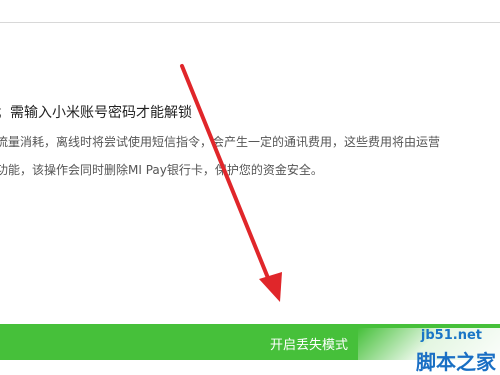 This screenshot has width=500, height=375. What do you see at coordinates (451, 335) in the screenshot?
I see `watermark-domain: jb51.net` at bounding box center [451, 335].